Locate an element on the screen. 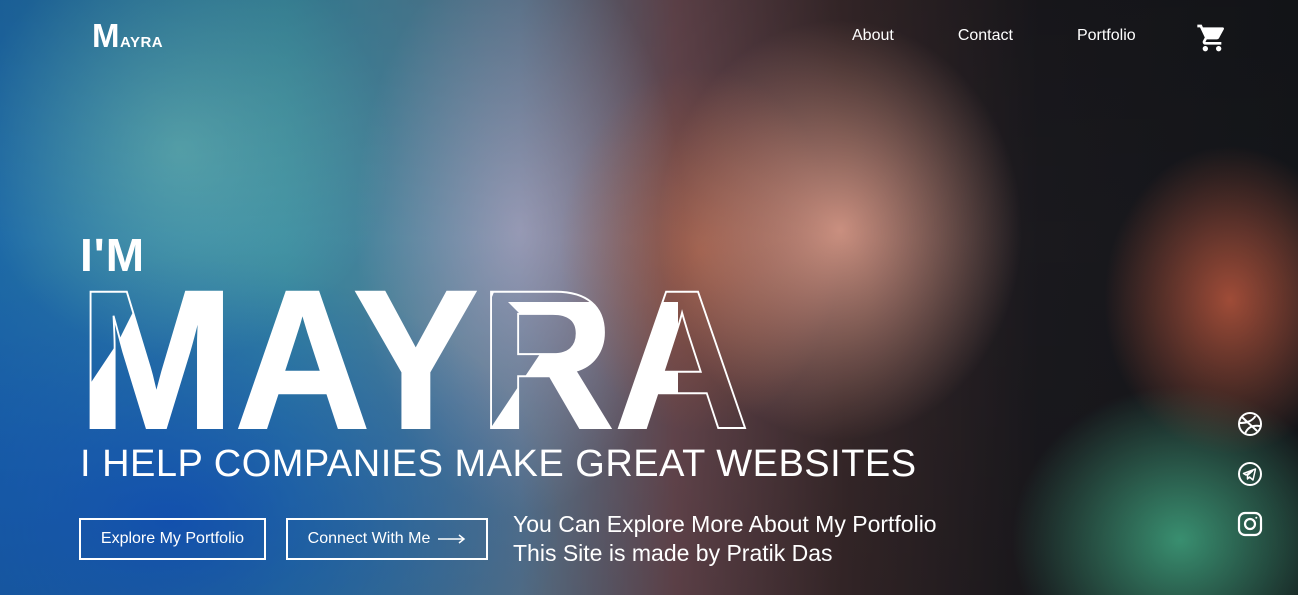 The height and width of the screenshot is (595, 1298). info-line-2: This Site is made by Pratik Das is located at coordinates (673, 553).